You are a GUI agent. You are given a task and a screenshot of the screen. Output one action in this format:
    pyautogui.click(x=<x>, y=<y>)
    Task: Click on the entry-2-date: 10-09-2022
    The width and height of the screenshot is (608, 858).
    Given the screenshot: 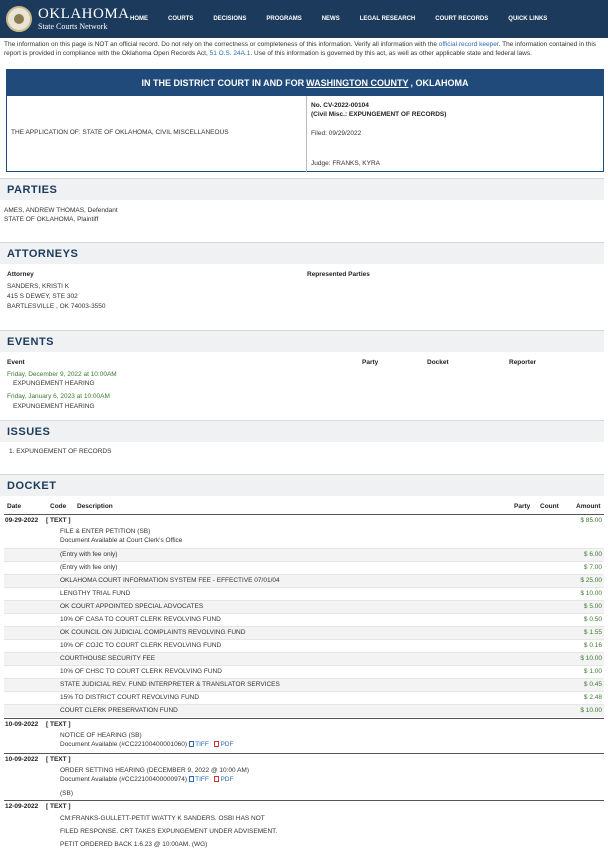 What is the action you would take?
    pyautogui.click(x=22, y=724)
    